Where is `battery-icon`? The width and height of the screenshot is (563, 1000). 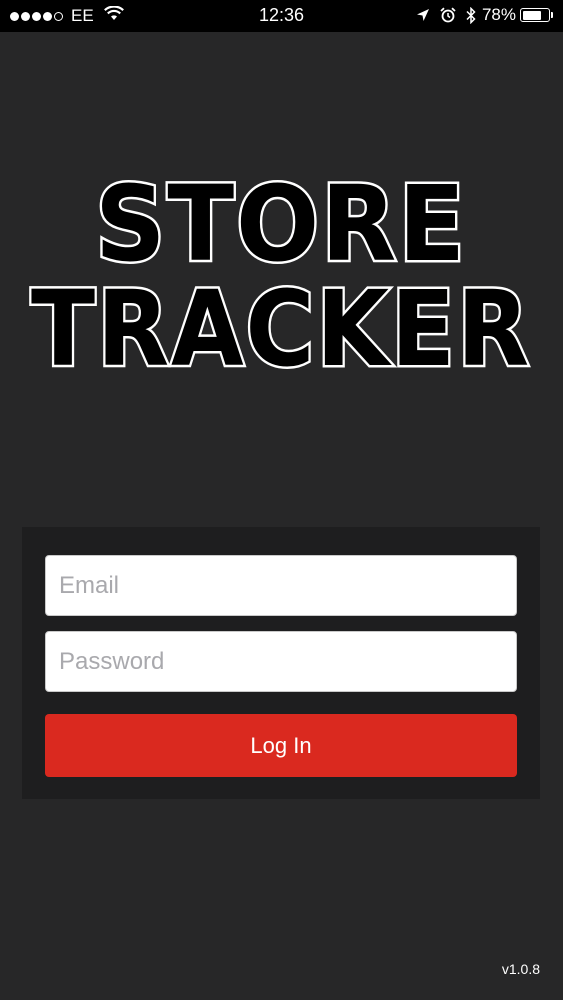 battery-icon is located at coordinates (535, 15).